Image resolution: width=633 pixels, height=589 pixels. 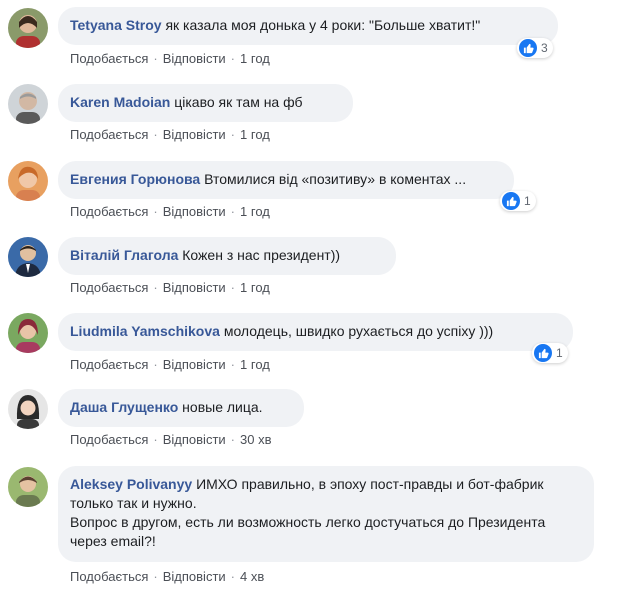 I want to click on comment-actions: Подобається · Відповісти · 30 хв, so click(x=171, y=440).